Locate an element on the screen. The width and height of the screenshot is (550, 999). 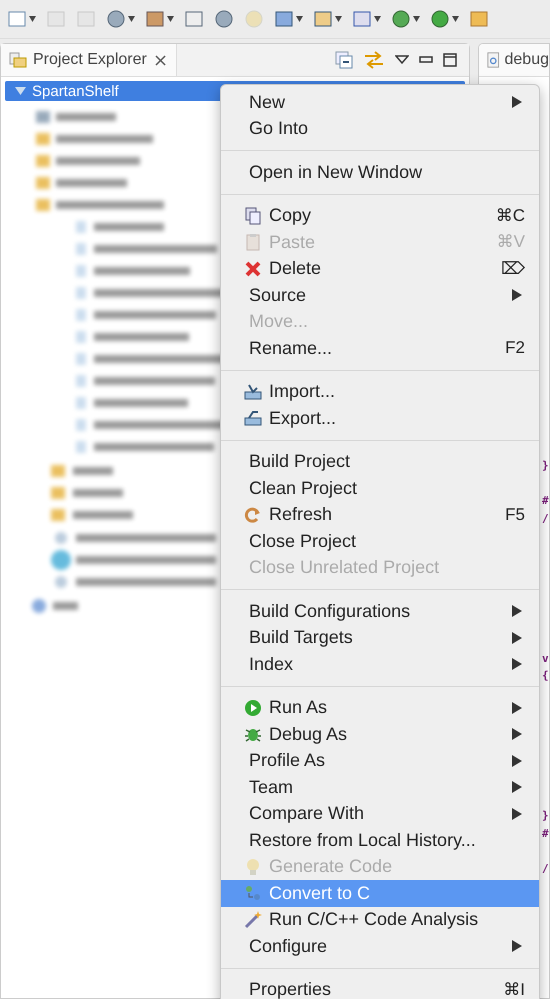
shortcut-text: F2 is located at coordinates (515, 348).